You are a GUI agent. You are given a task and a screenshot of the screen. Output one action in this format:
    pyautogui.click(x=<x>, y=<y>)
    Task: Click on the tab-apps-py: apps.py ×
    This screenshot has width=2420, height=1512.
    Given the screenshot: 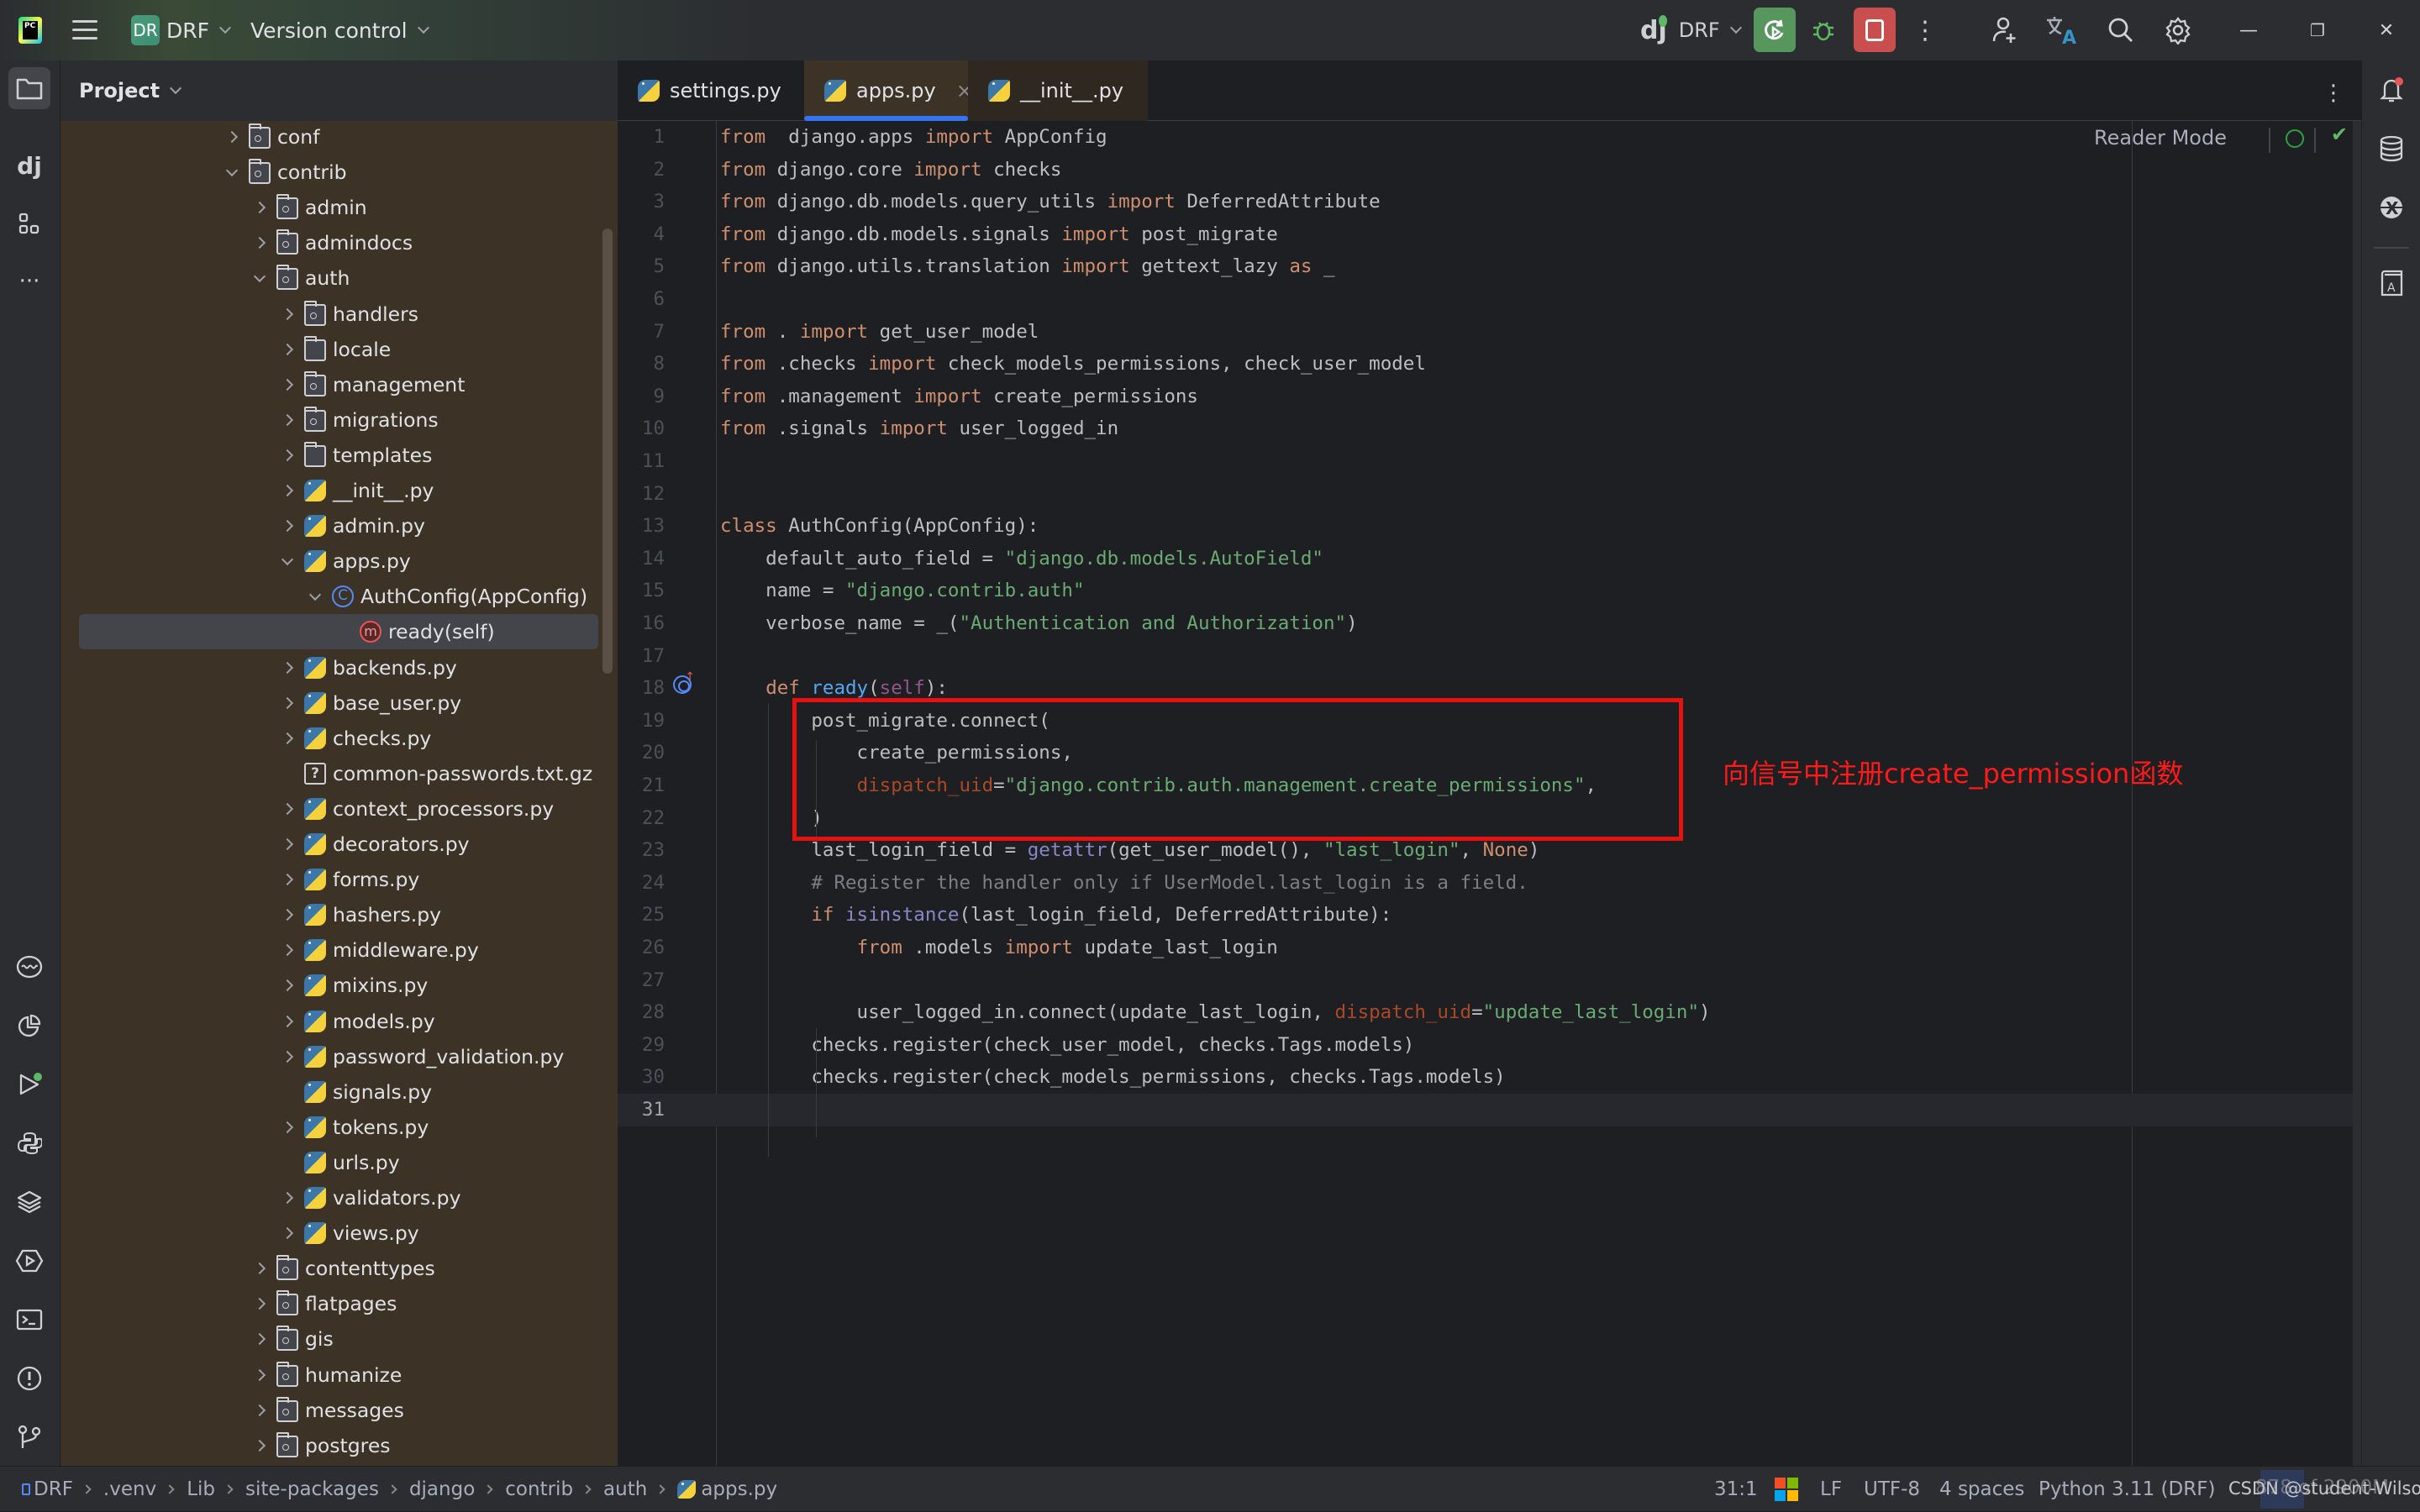 What is the action you would take?
    pyautogui.click(x=889, y=90)
    